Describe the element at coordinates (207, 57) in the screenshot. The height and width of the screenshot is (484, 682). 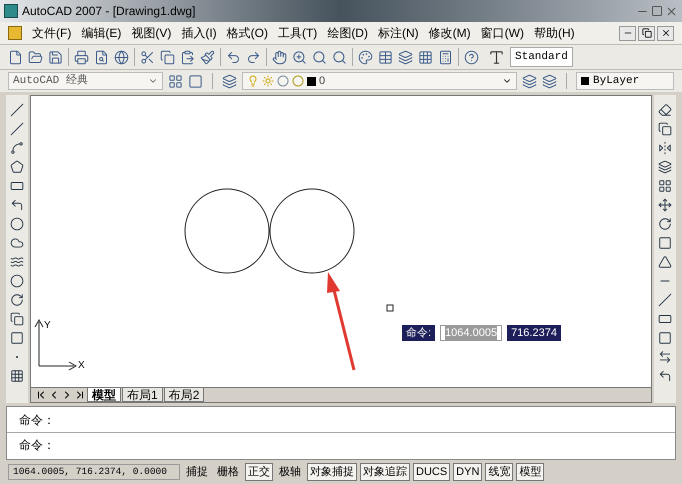
I see `brush-icon` at that location.